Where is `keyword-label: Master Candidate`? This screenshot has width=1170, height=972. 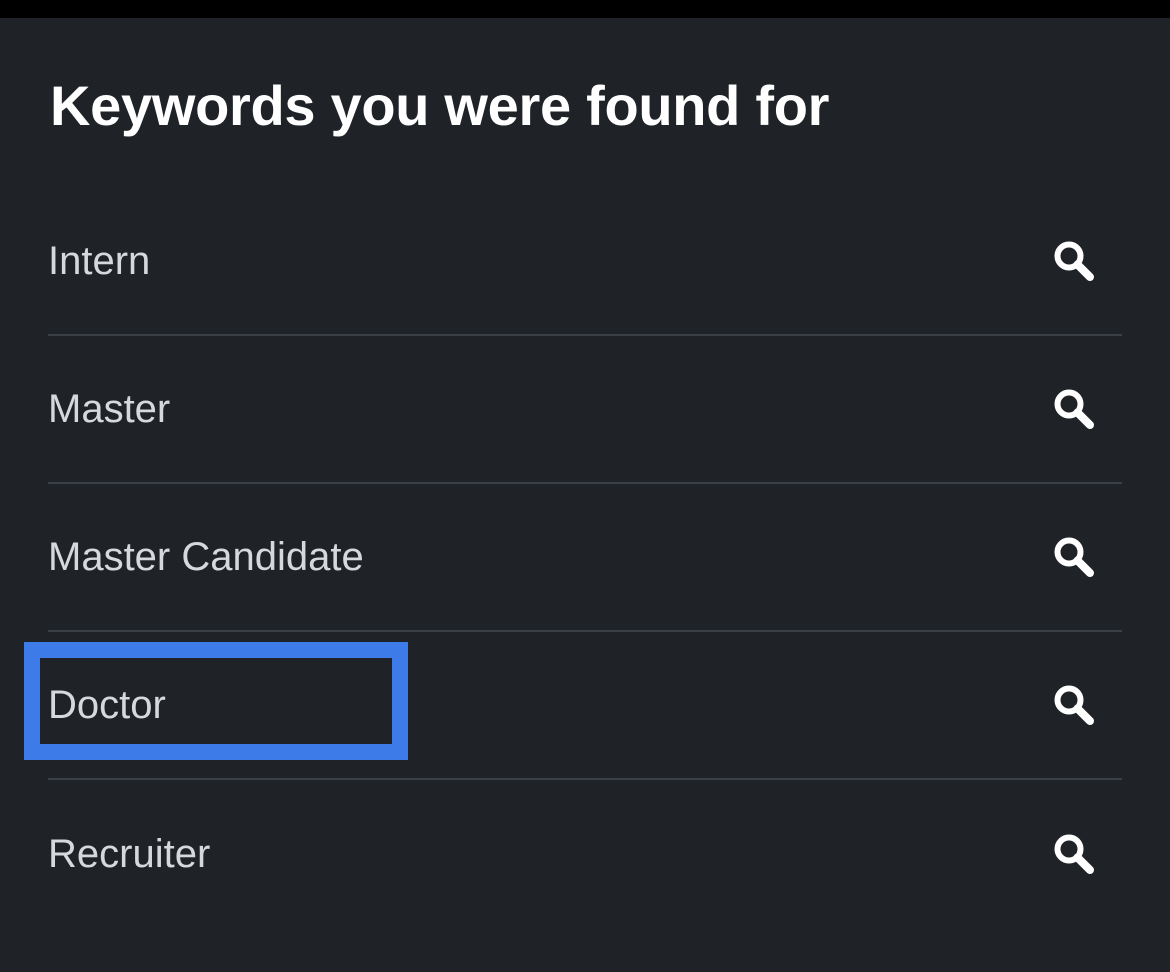
keyword-label: Master Candidate is located at coordinates (206, 557).